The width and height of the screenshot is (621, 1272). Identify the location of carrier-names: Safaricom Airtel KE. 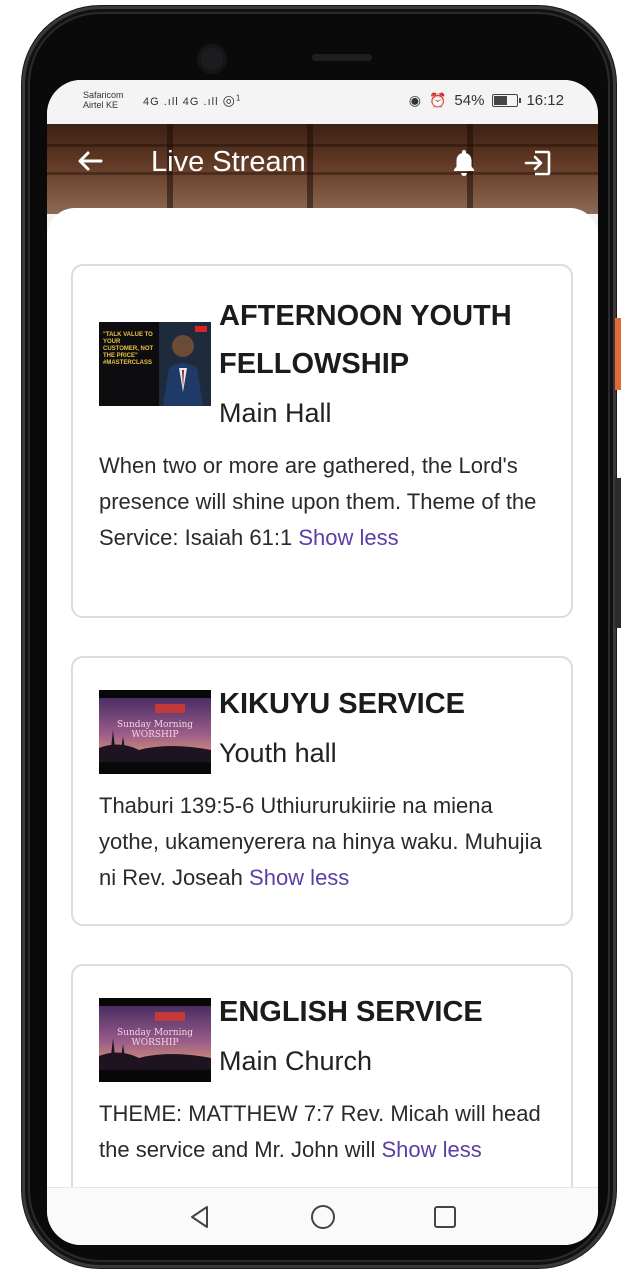
(103, 100).